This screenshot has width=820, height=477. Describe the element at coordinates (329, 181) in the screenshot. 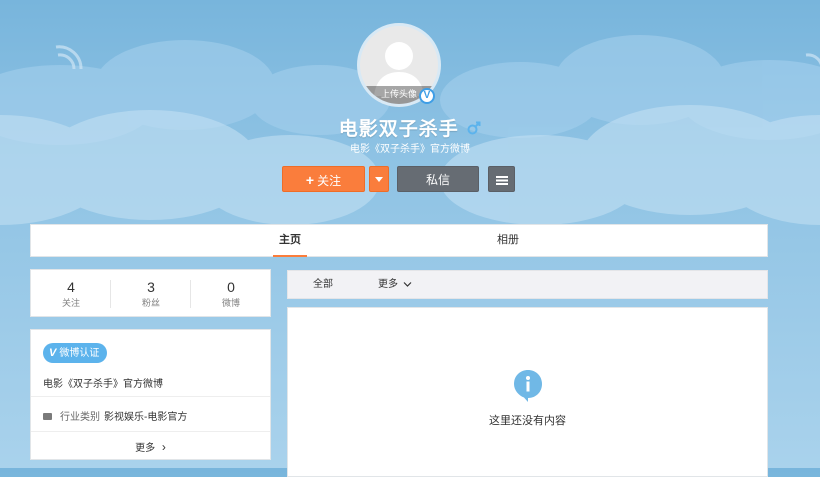

I see `follow-label: 关注` at that location.